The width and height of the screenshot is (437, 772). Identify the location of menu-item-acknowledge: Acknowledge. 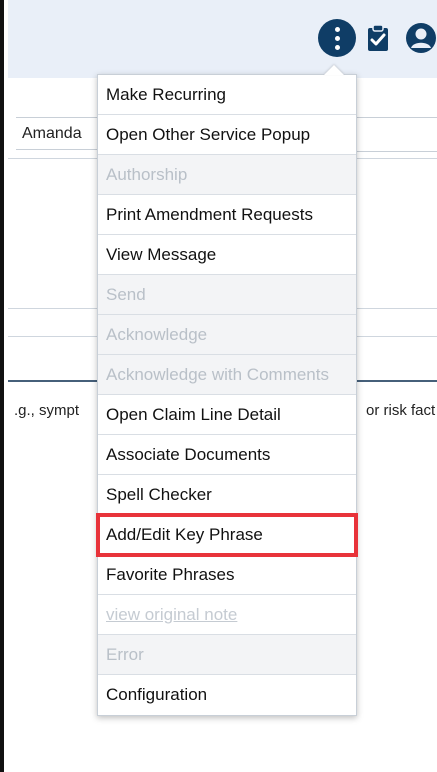
(227, 335).